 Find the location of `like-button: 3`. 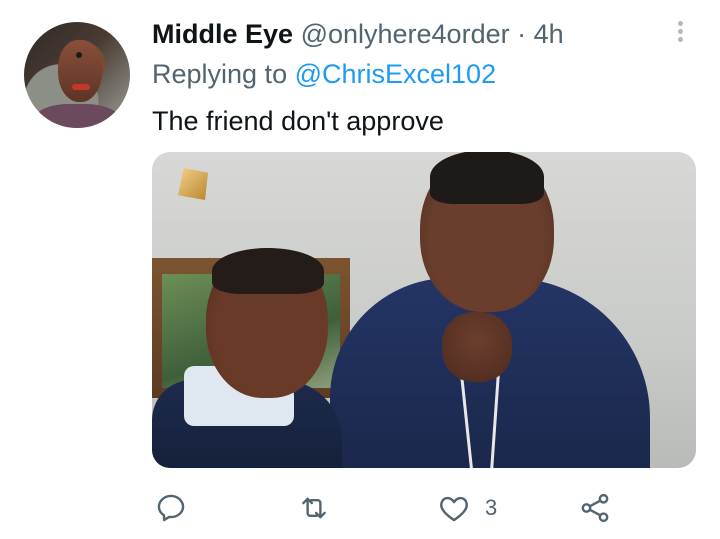

like-button: 3 is located at coordinates (467, 508).